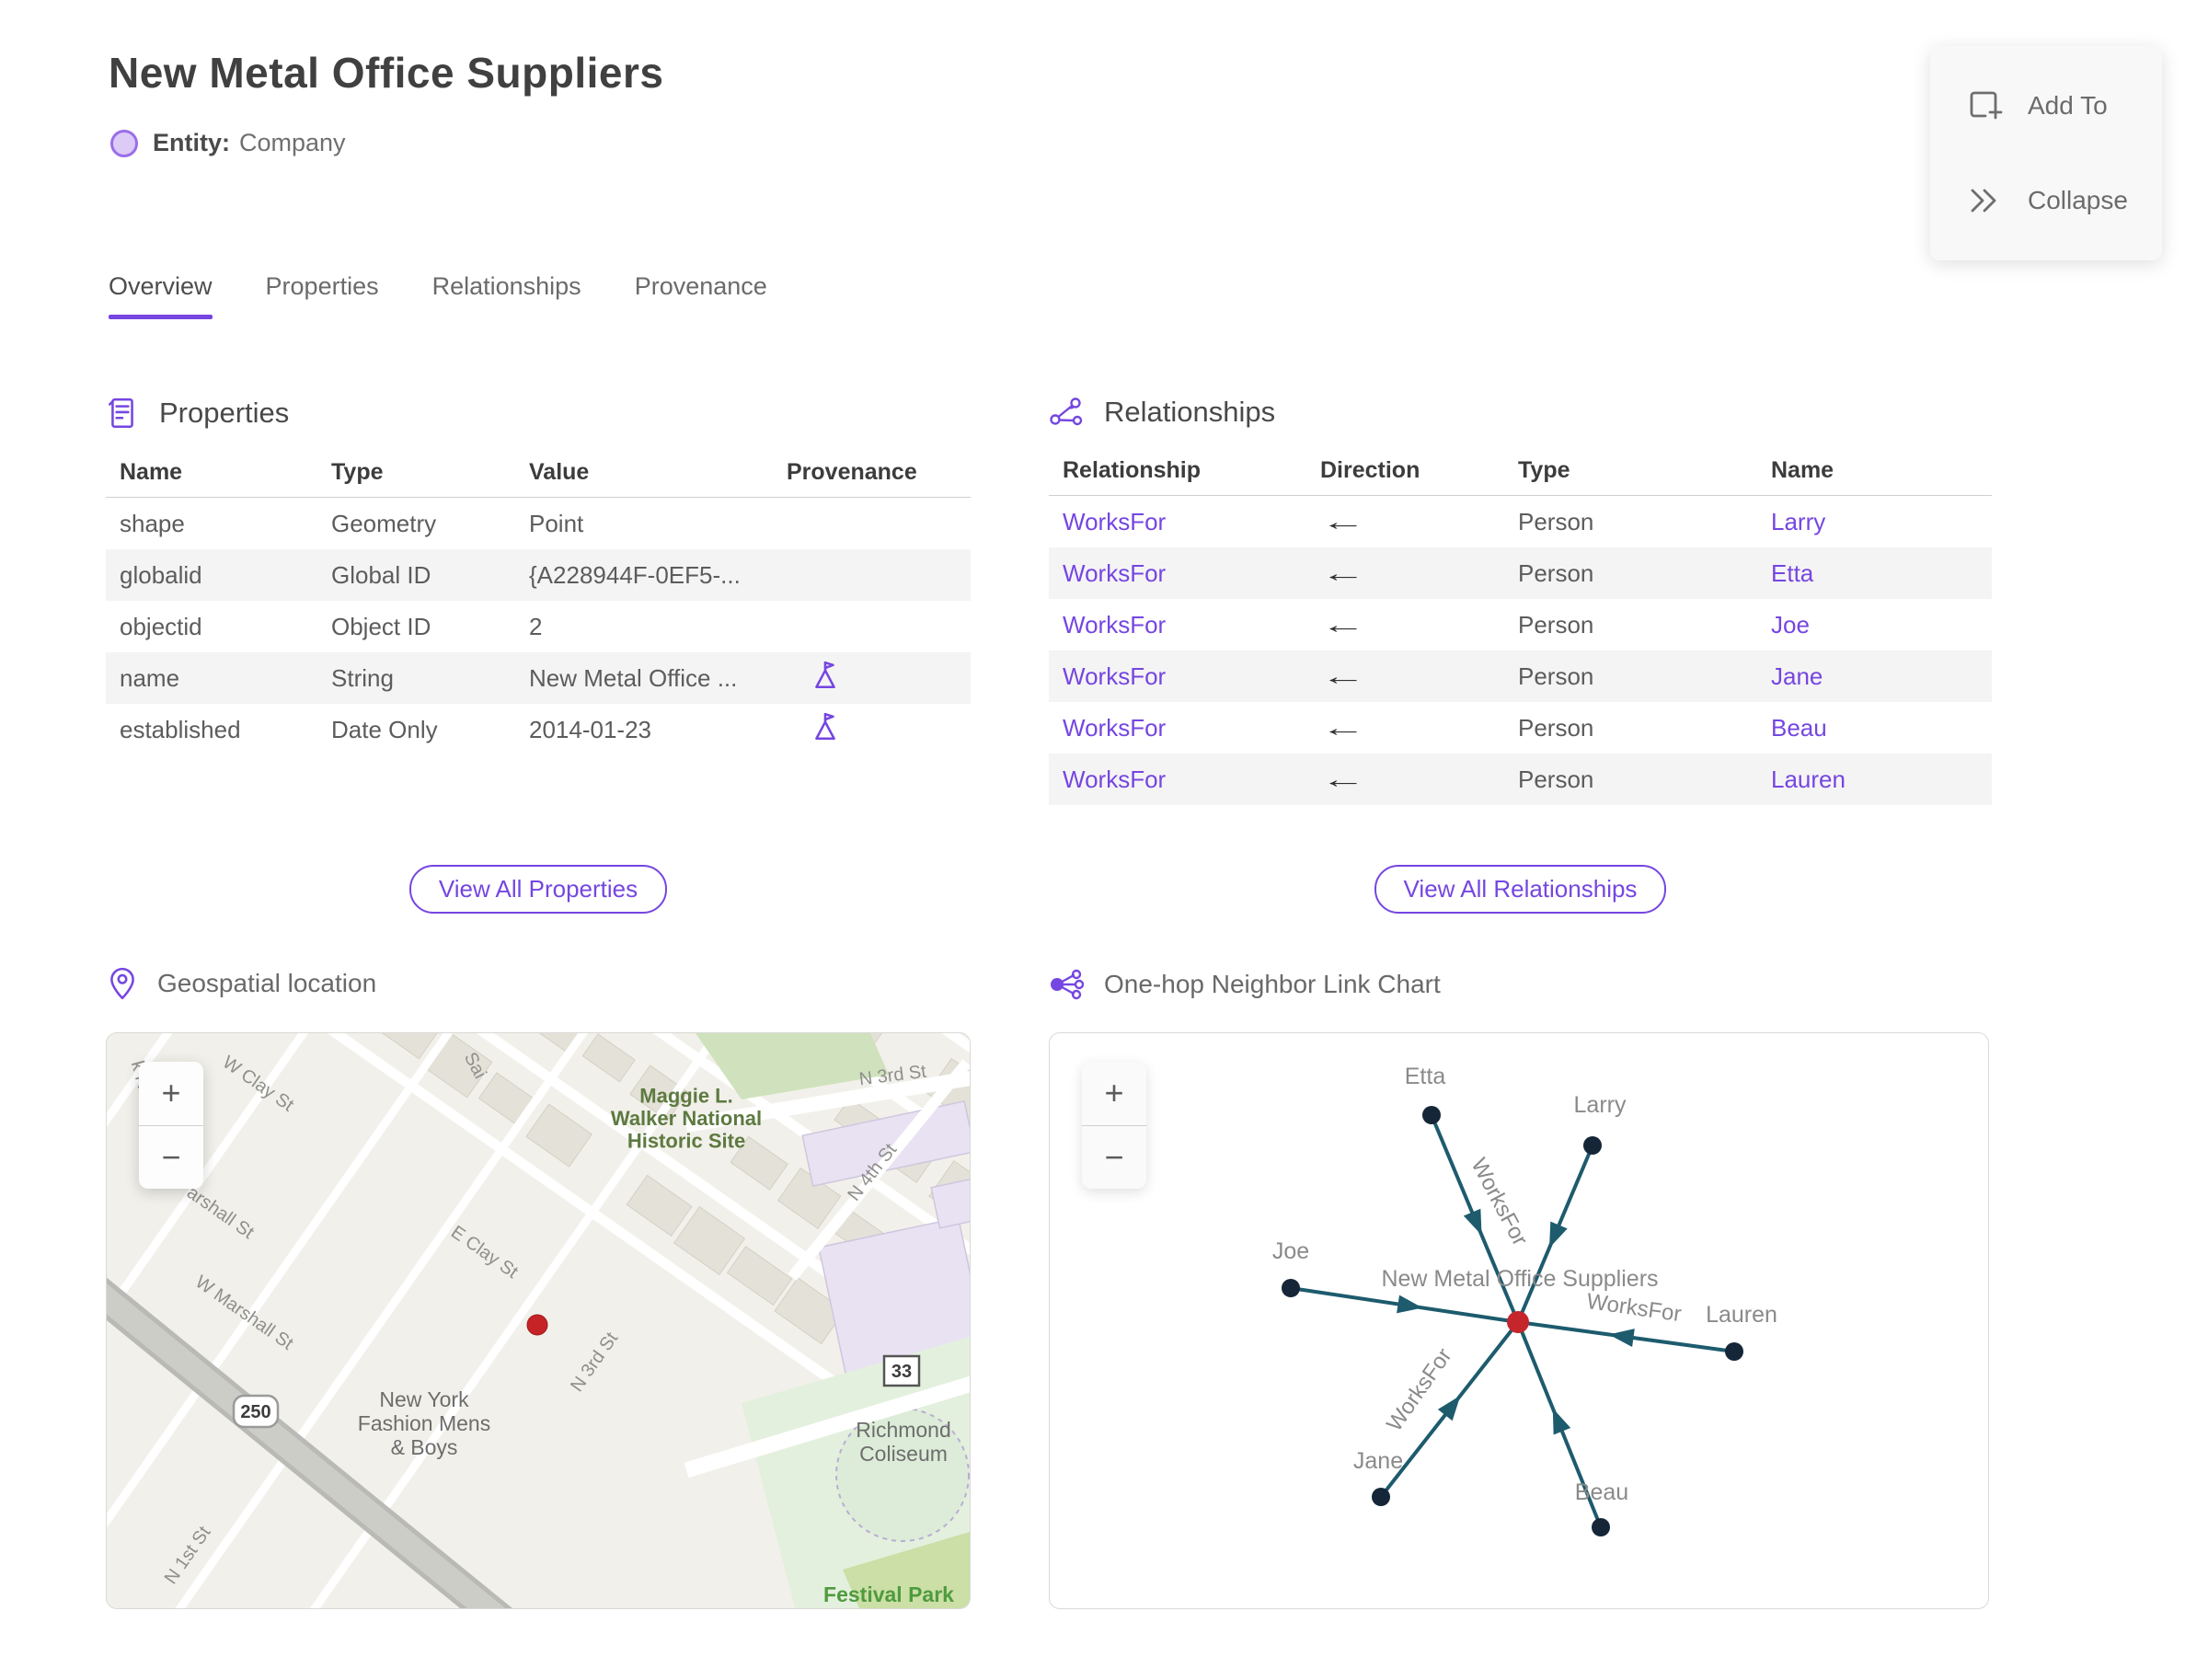 The height and width of the screenshot is (1680, 2208). Describe the element at coordinates (1370, 469) in the screenshot. I see `col-header: Direction` at that location.